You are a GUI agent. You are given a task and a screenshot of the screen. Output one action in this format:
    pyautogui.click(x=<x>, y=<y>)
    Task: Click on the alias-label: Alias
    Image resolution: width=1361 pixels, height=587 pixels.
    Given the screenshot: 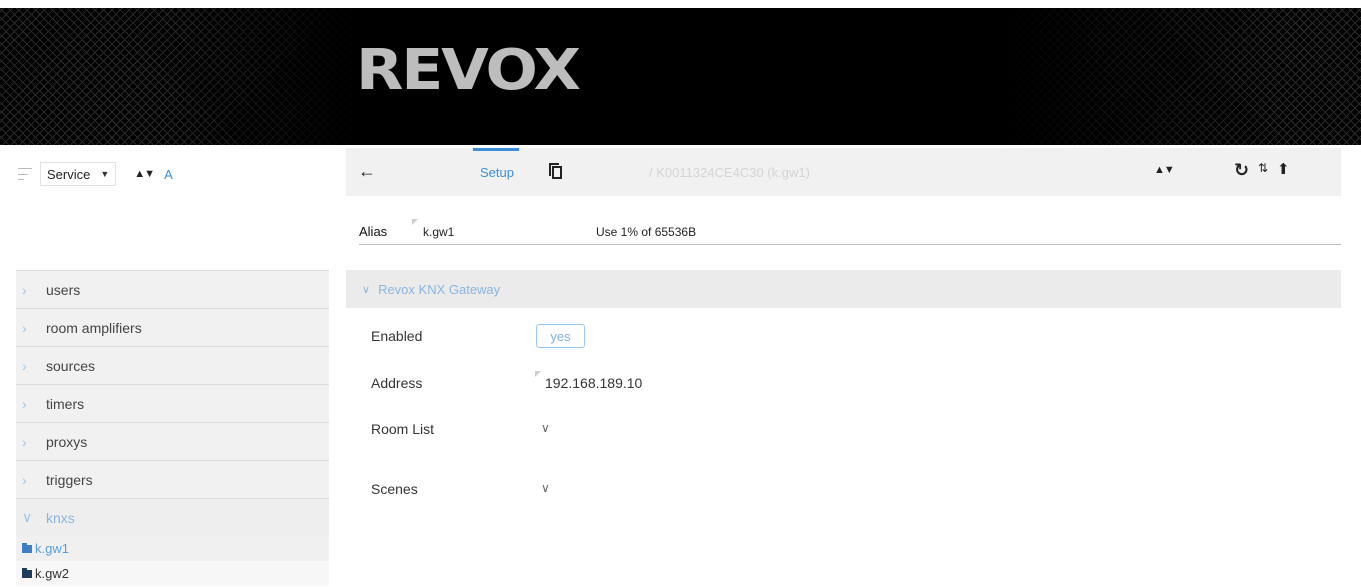 What is the action you would take?
    pyautogui.click(x=373, y=231)
    